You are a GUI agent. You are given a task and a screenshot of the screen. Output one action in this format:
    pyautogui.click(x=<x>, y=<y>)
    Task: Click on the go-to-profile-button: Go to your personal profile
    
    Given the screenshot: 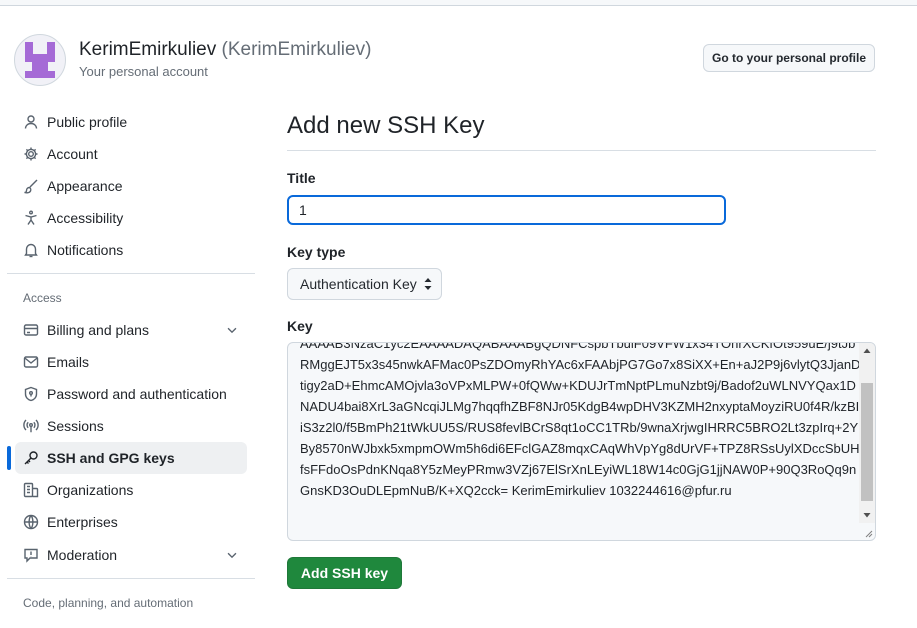 What is the action you would take?
    pyautogui.click(x=789, y=58)
    